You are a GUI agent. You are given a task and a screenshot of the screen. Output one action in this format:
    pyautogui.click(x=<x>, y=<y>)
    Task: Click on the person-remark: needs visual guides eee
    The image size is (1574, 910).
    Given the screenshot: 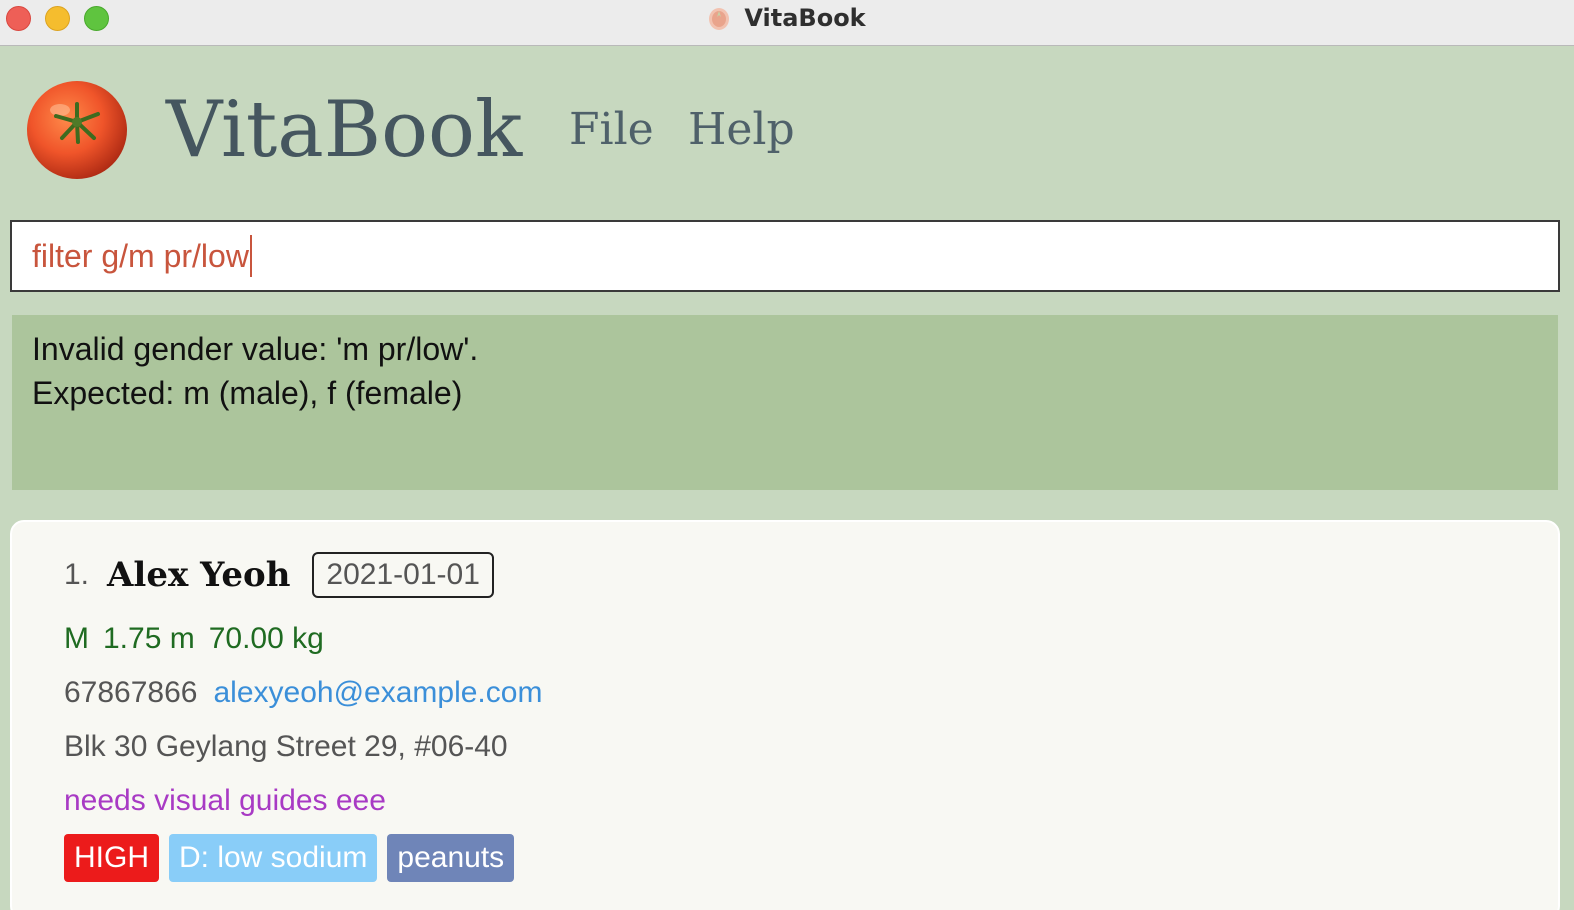 What is the action you would take?
    pyautogui.click(x=225, y=800)
    